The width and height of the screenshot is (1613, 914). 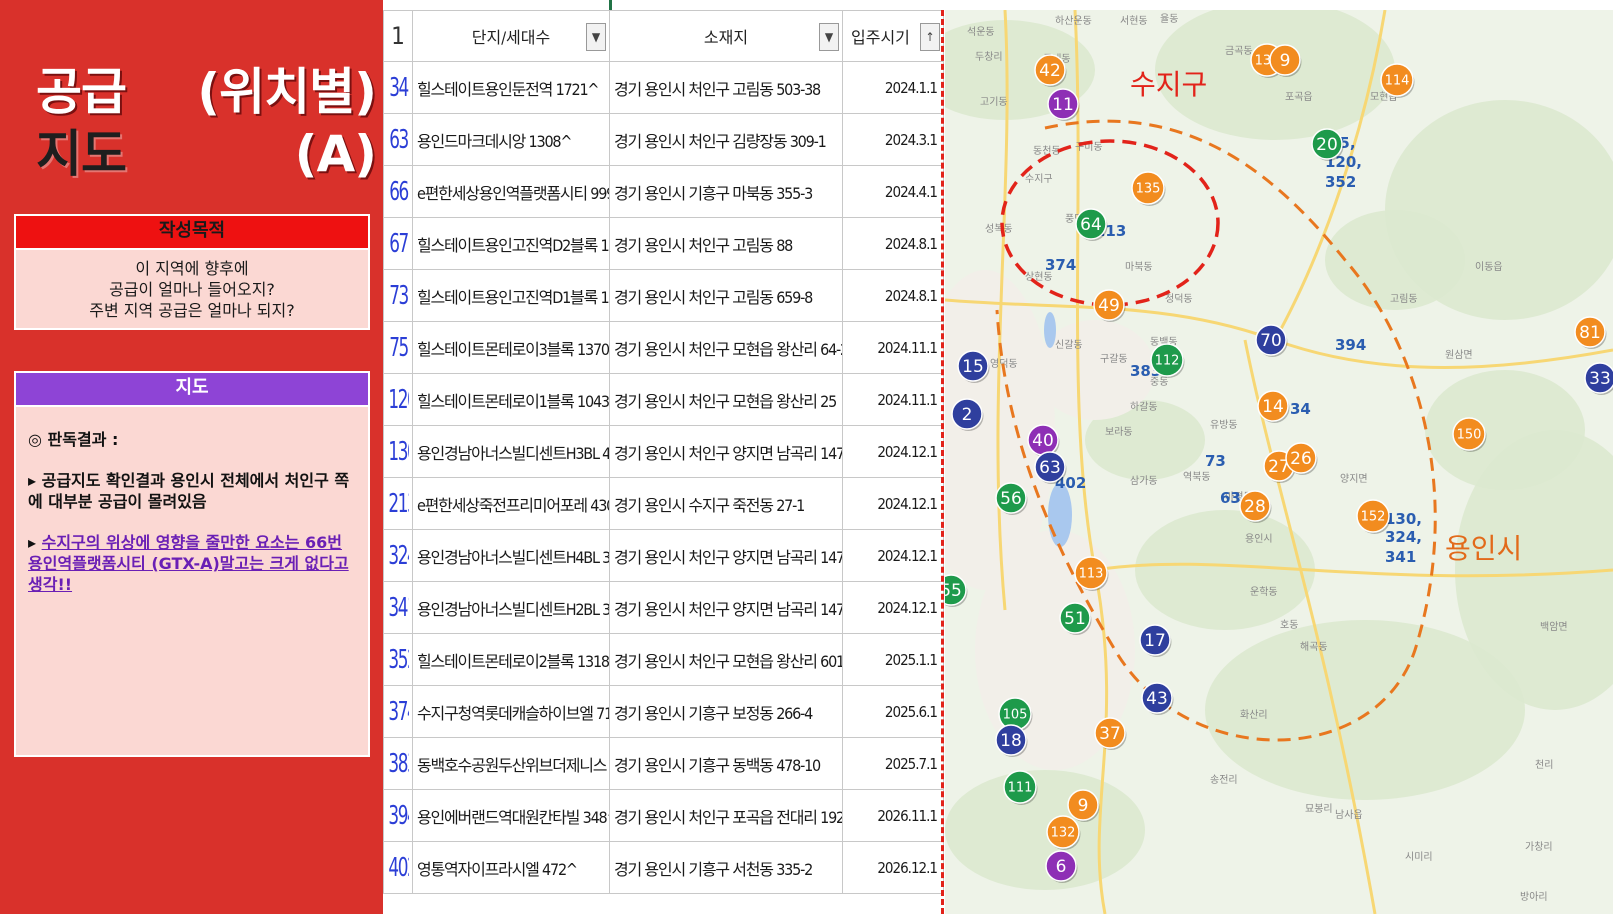 What do you see at coordinates (511, 87) in the screenshot?
I see `complex-name-cell: 힐스테이트용인둔전역 1721^` at bounding box center [511, 87].